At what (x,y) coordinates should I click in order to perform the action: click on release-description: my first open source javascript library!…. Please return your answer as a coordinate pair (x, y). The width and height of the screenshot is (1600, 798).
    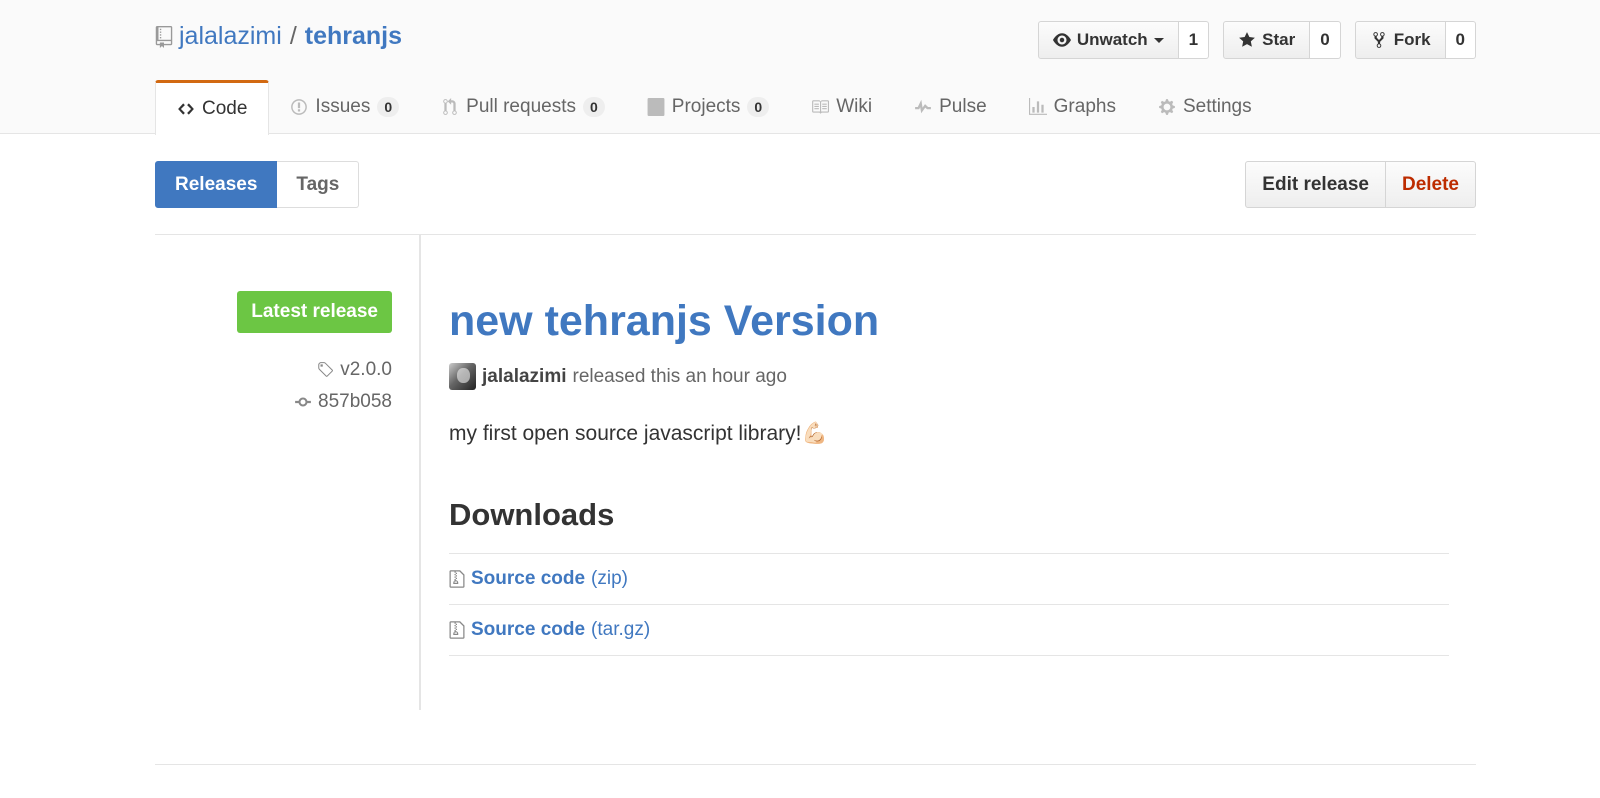
    Looking at the image, I should click on (638, 433).